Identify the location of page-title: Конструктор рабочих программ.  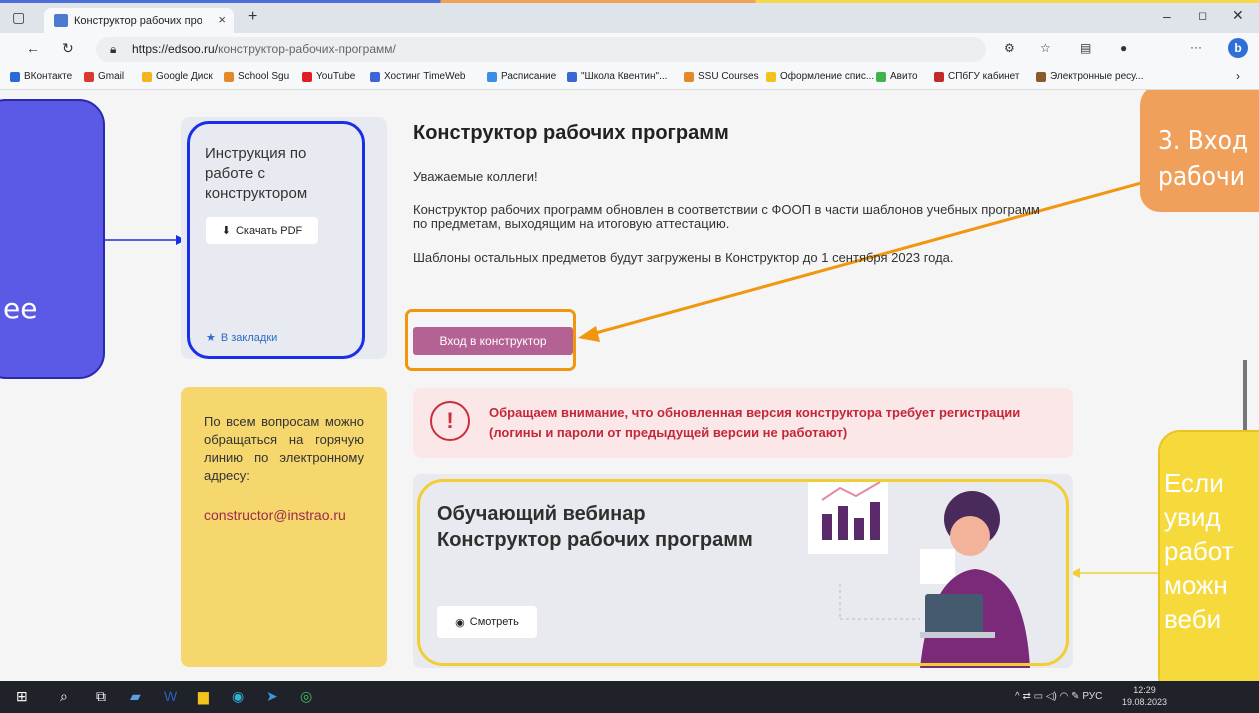
(571, 133).